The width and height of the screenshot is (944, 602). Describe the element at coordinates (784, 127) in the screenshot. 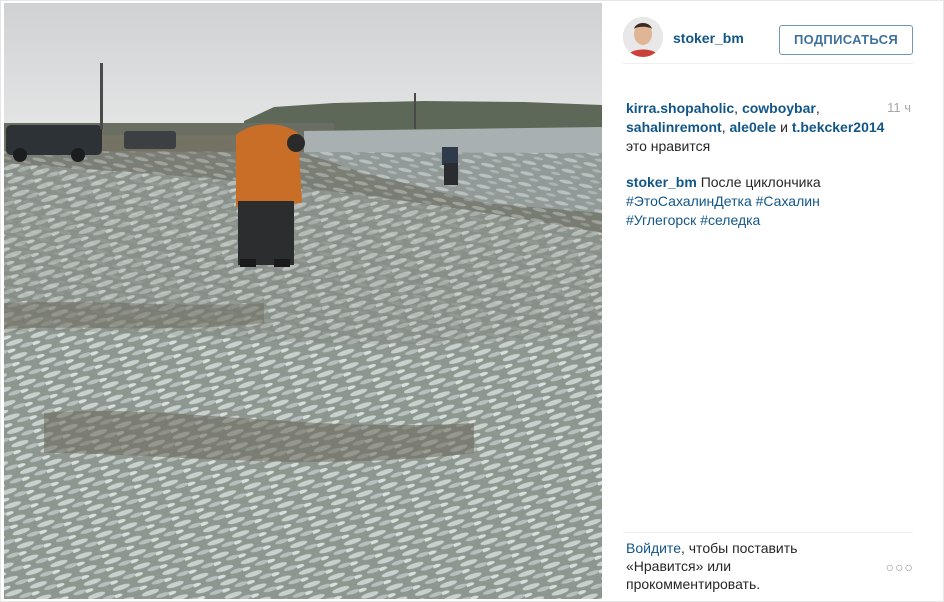

I see `likes-connector: и` at that location.